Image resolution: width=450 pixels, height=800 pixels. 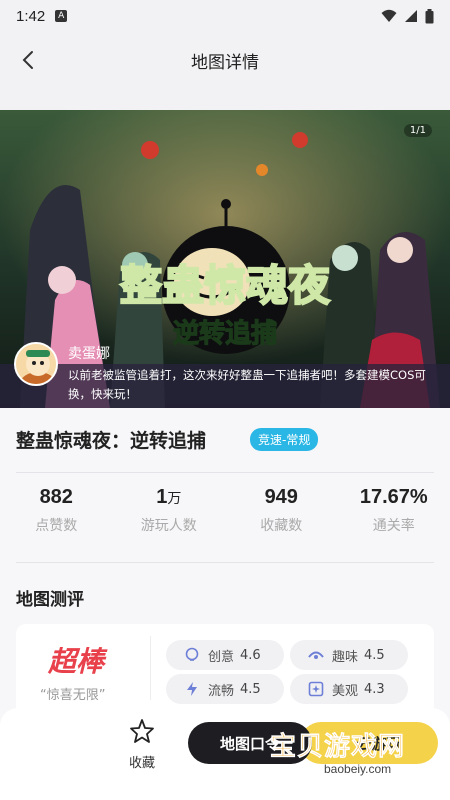 I want to click on stat-clear-rate: 17.67% 通关率, so click(x=393, y=510).